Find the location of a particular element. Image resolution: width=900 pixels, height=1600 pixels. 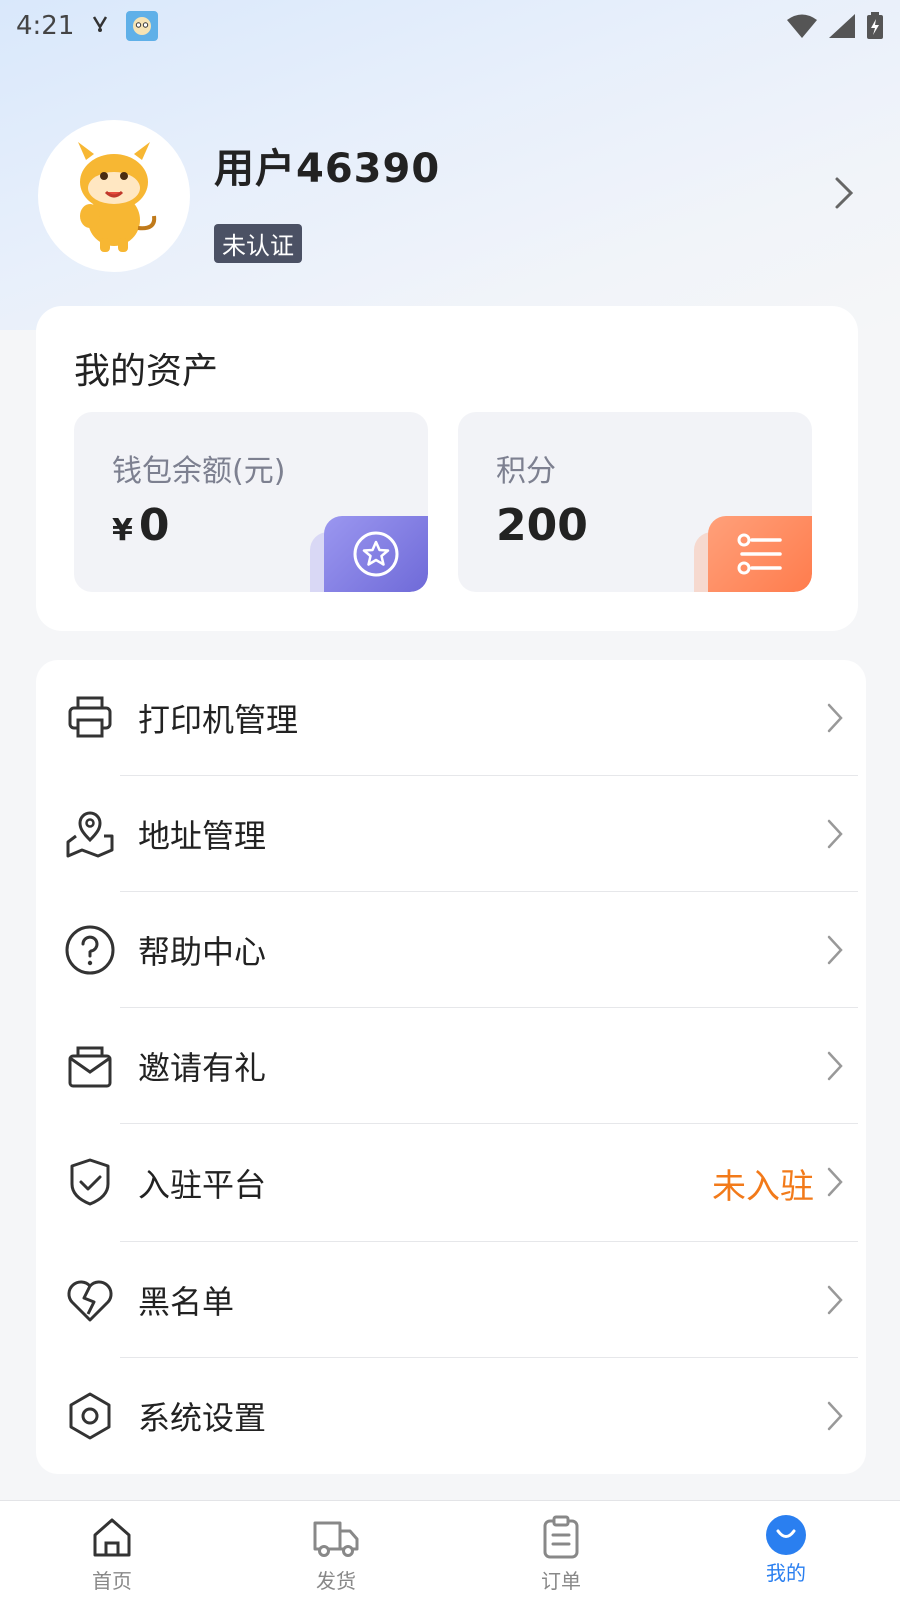

points-value: 200 is located at coordinates (542, 525).